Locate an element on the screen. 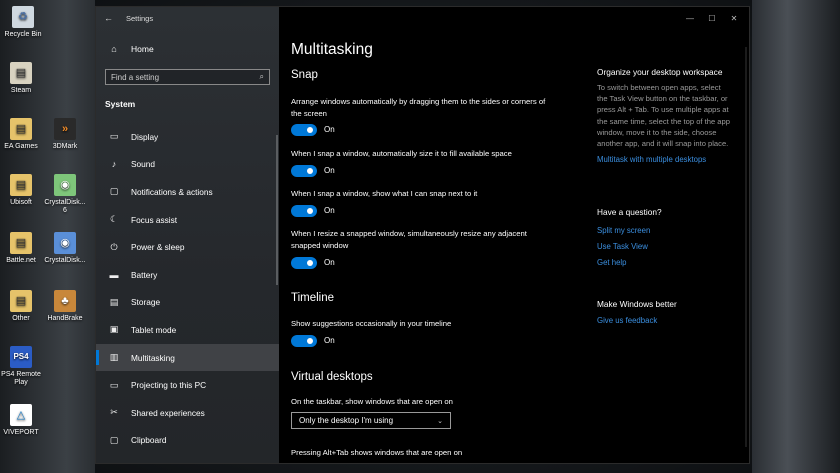 The image size is (840, 473). viveport-icon: △ is located at coordinates (21, 415).